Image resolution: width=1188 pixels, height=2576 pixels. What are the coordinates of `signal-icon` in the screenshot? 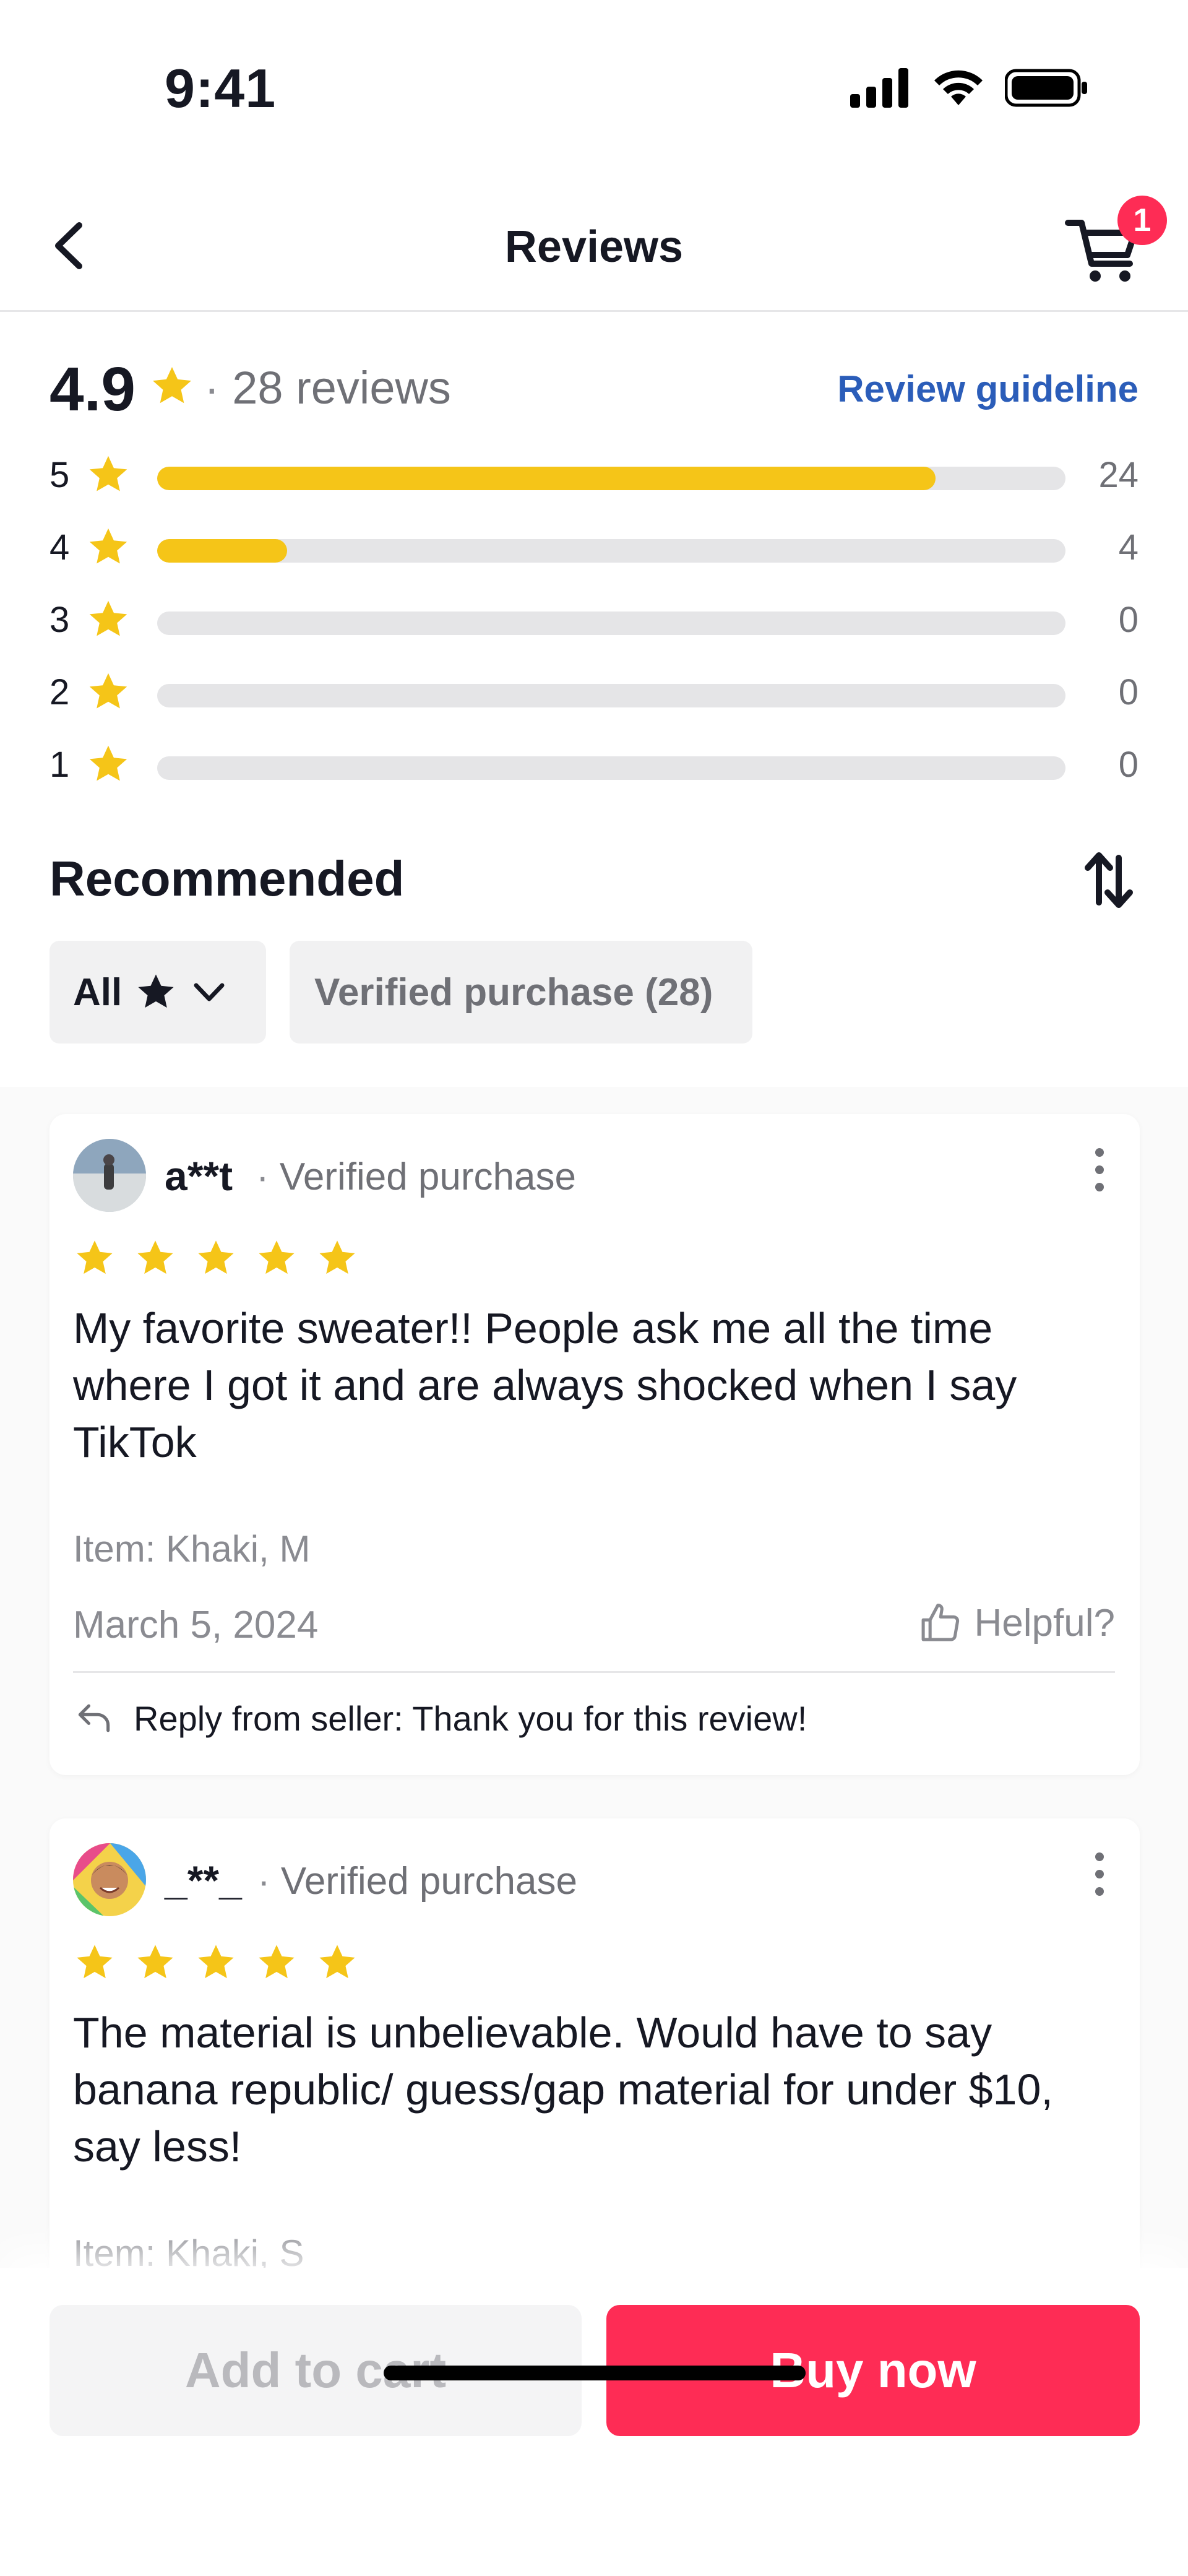 It's located at (879, 88).